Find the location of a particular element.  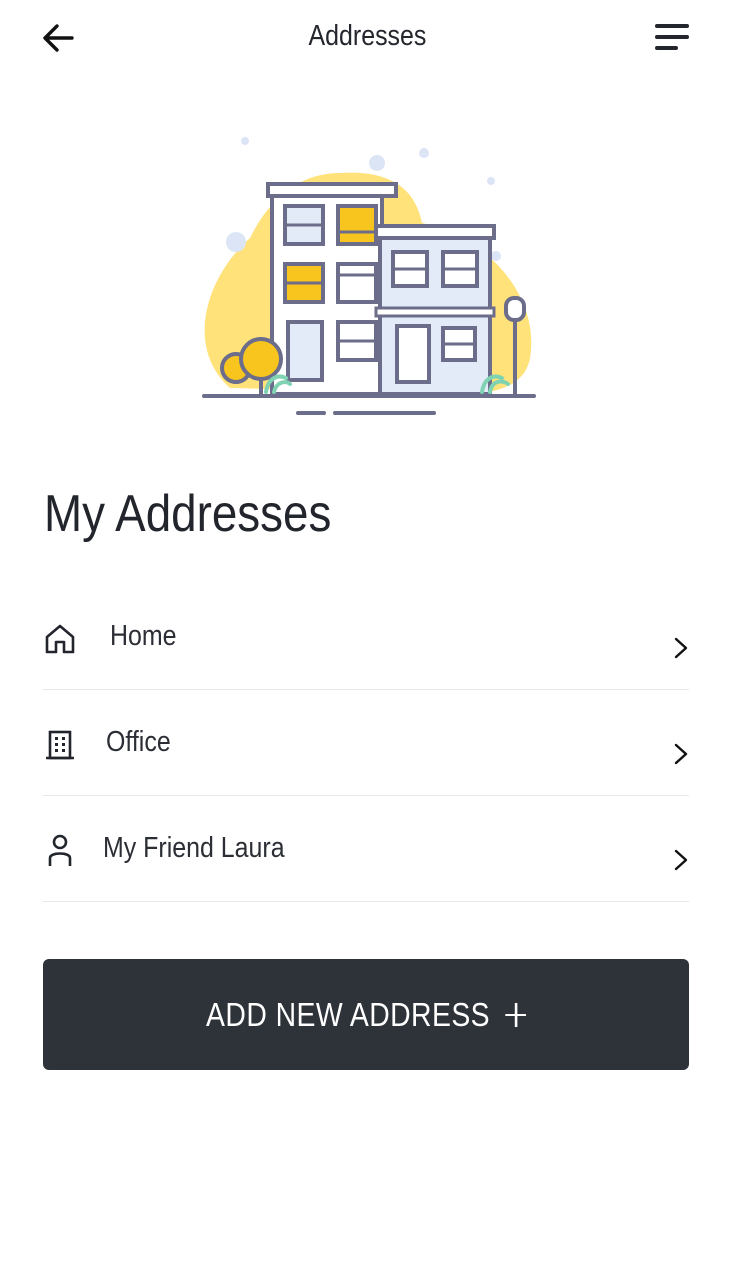

menu-button is located at coordinates (672, 37).